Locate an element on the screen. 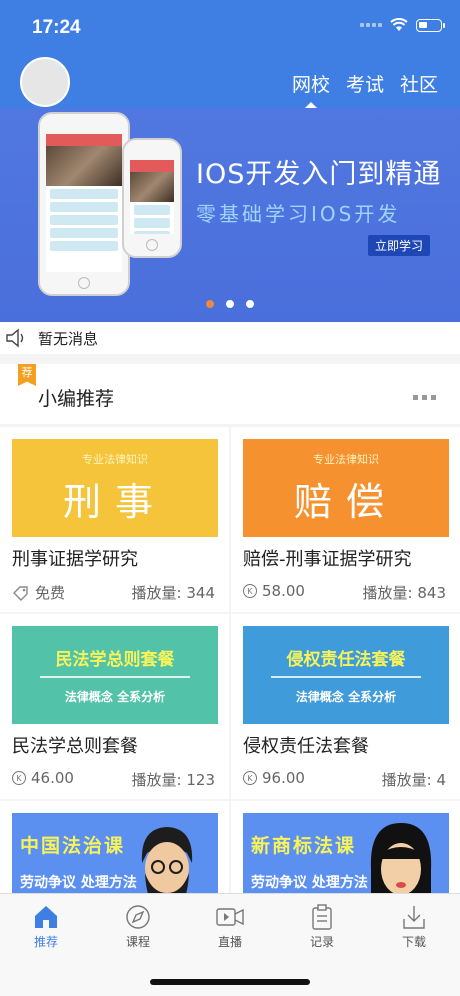  course-title: 刑事证据学研究 is located at coordinates (75, 559).